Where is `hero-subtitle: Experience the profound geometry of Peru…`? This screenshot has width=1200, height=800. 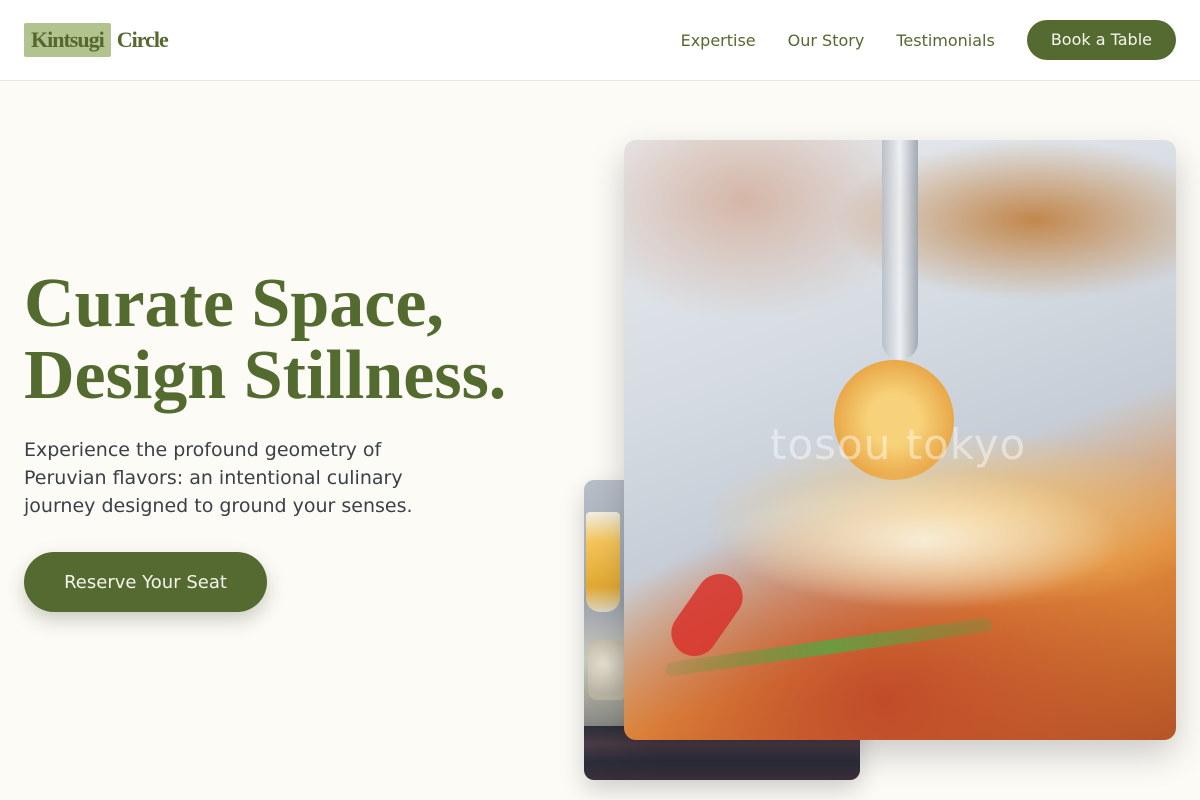
hero-subtitle: Experience the profound geometry of Peru… is located at coordinates (218, 478).